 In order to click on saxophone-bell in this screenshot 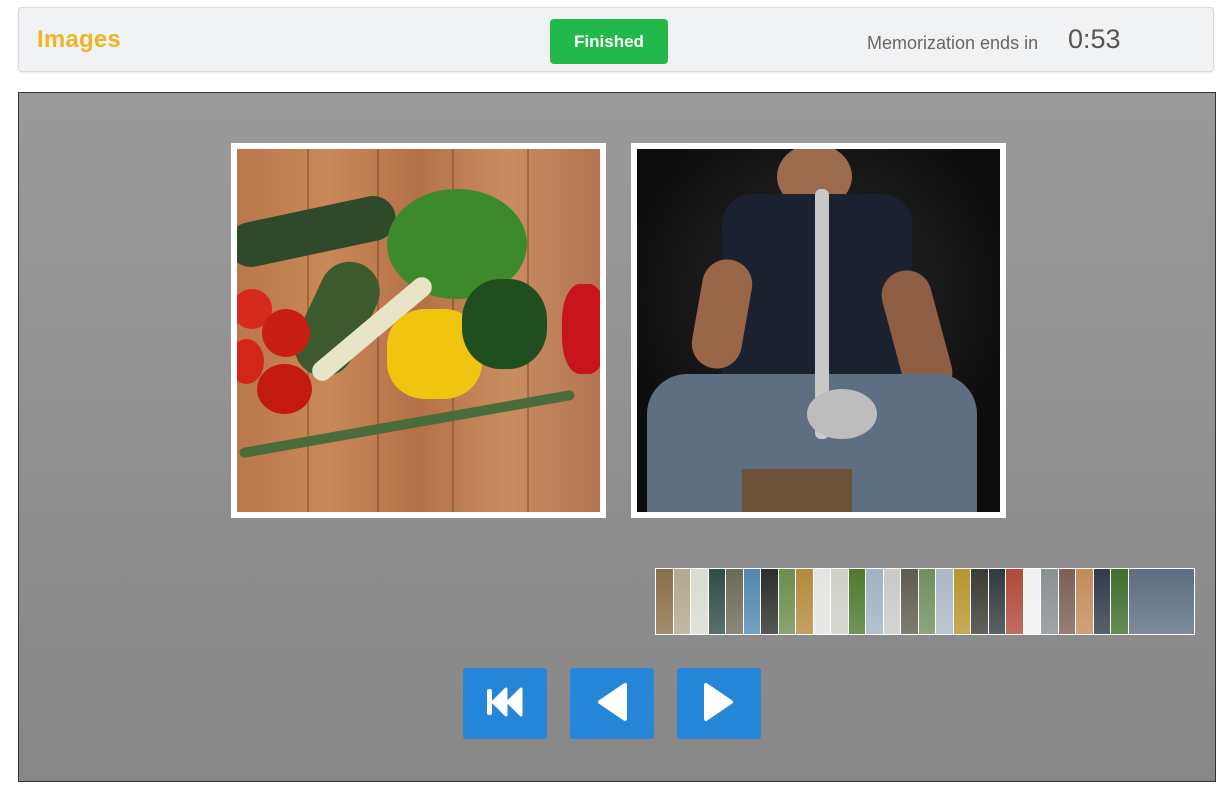, I will do `click(842, 414)`.